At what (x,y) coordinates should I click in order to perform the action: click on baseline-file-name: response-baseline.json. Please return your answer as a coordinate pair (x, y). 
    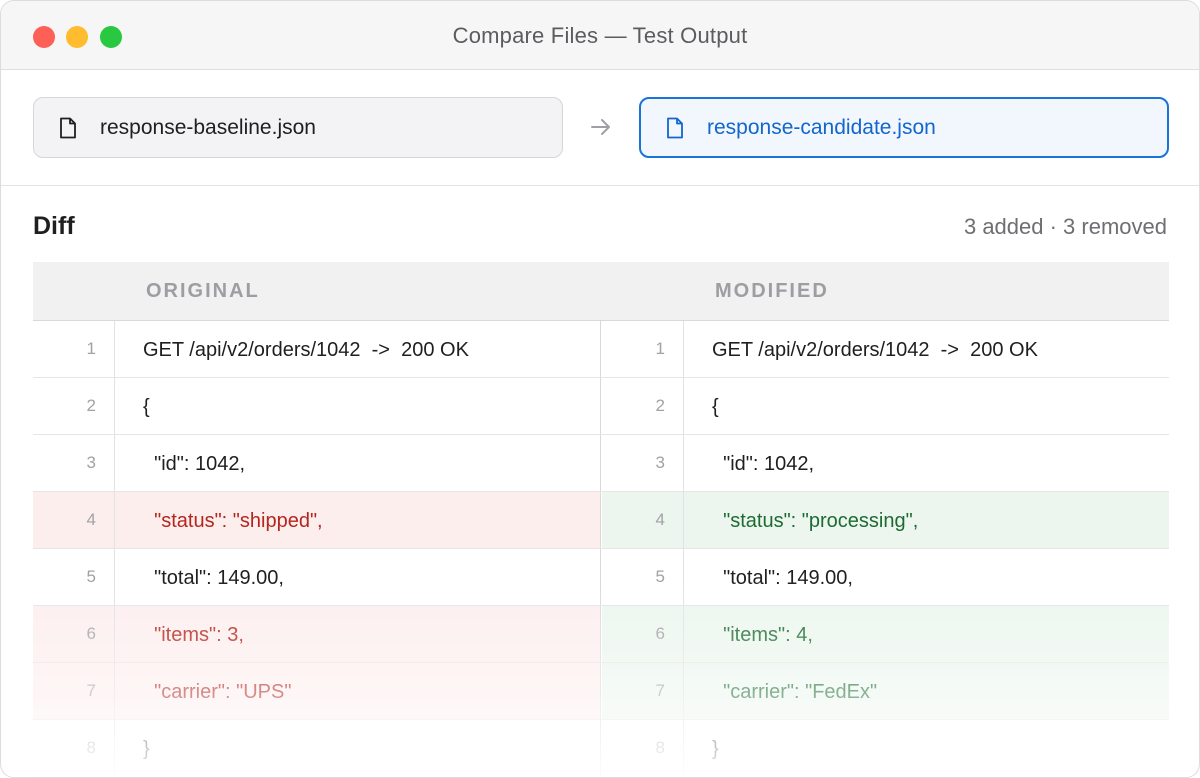
    Looking at the image, I should click on (208, 127).